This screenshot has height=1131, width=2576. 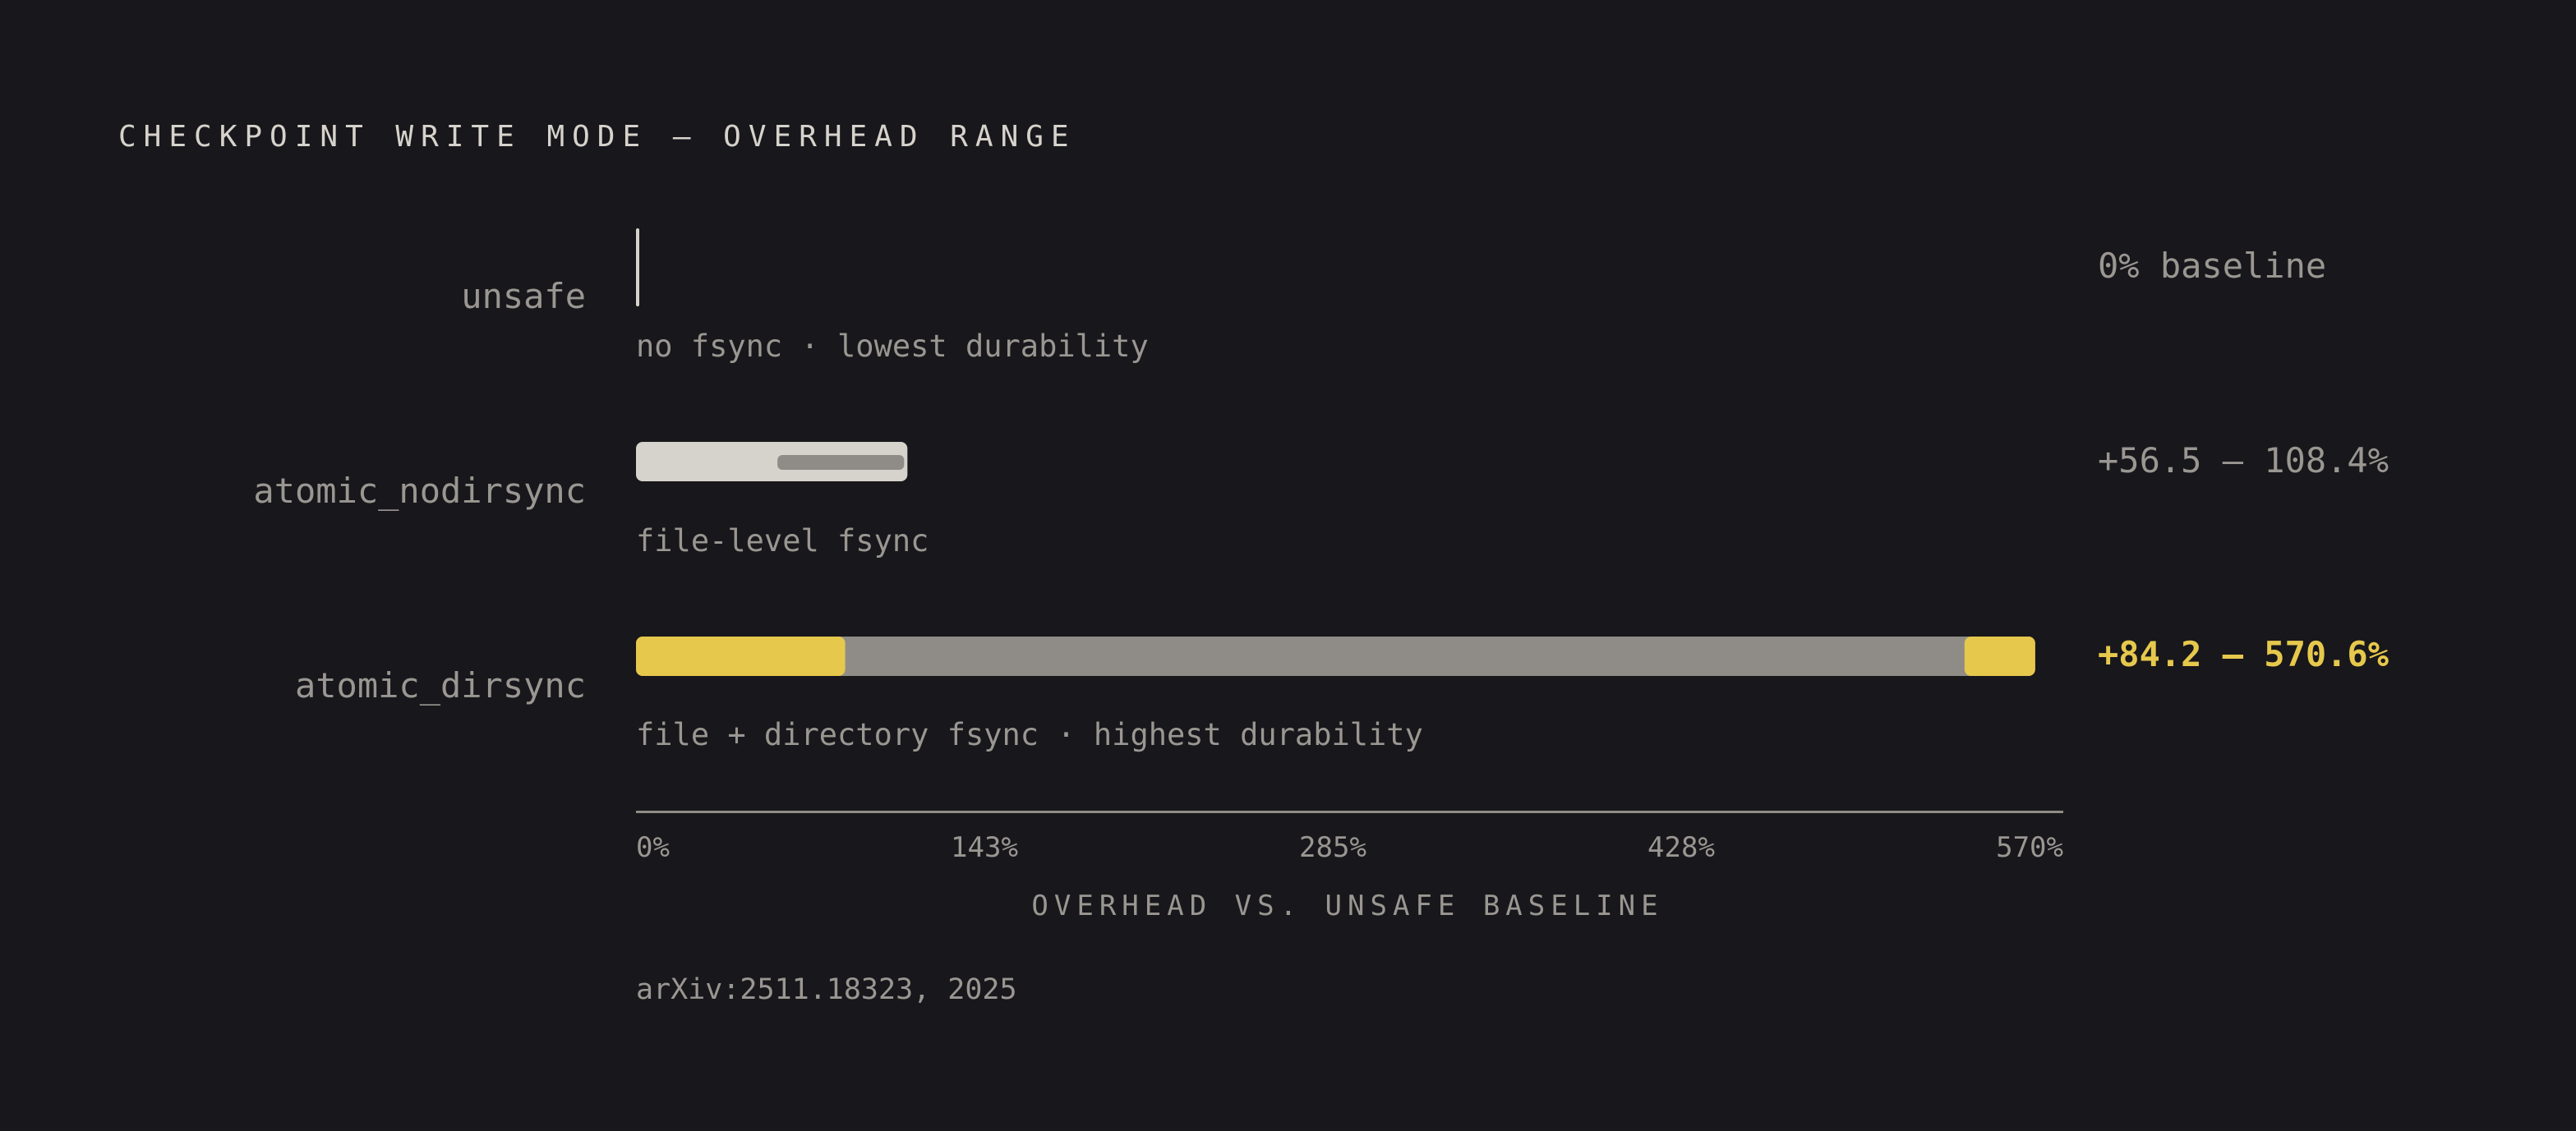 What do you see at coordinates (1999, 656) in the screenshot?
I see `bar-atomic-dirsync-high` at bounding box center [1999, 656].